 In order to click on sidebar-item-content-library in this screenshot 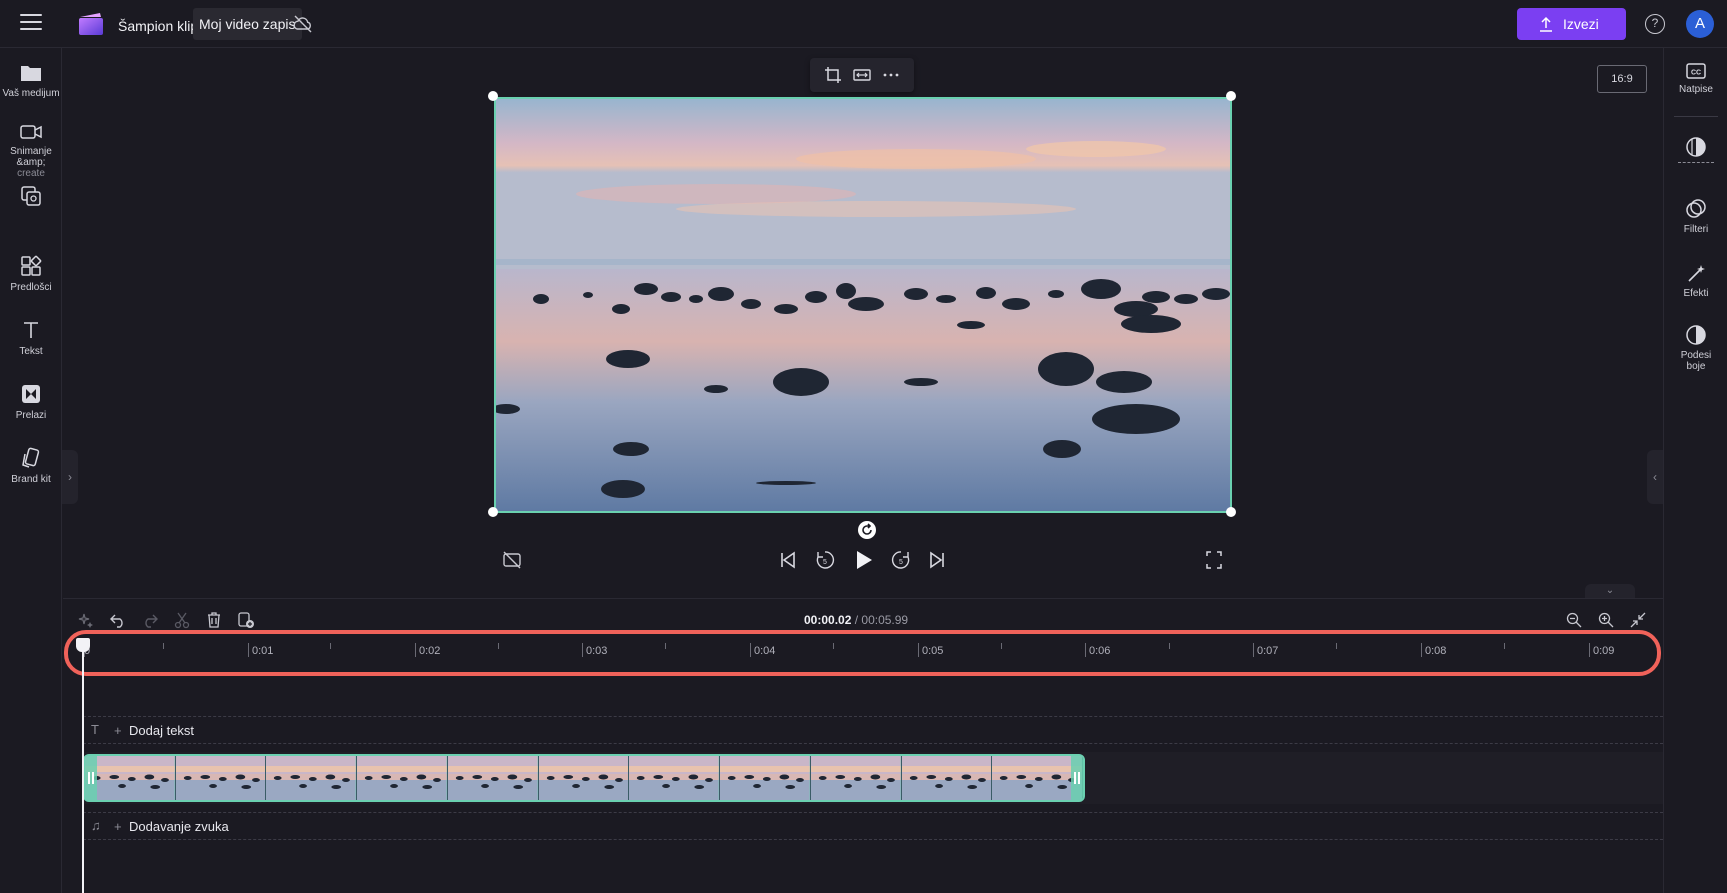, I will do `click(31, 198)`.